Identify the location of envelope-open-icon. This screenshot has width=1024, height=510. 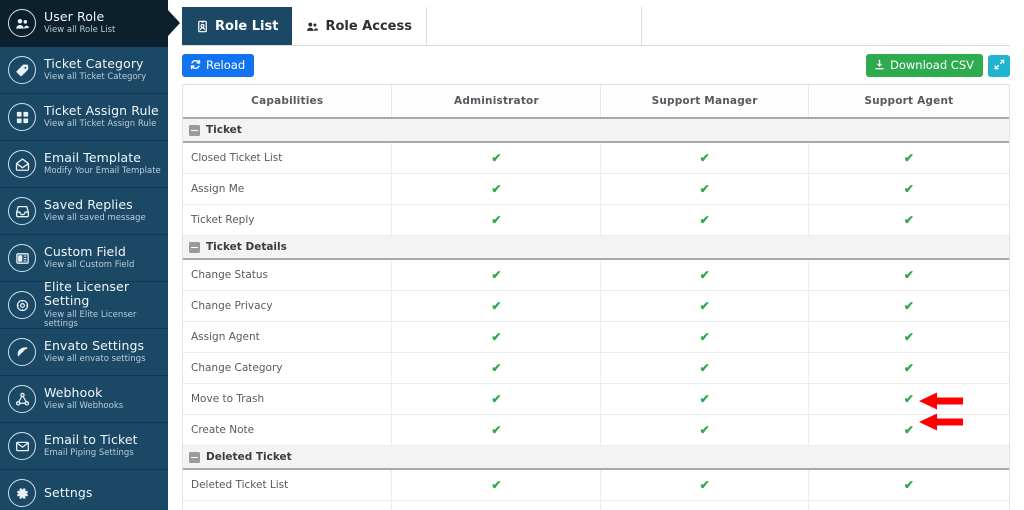
(22, 164).